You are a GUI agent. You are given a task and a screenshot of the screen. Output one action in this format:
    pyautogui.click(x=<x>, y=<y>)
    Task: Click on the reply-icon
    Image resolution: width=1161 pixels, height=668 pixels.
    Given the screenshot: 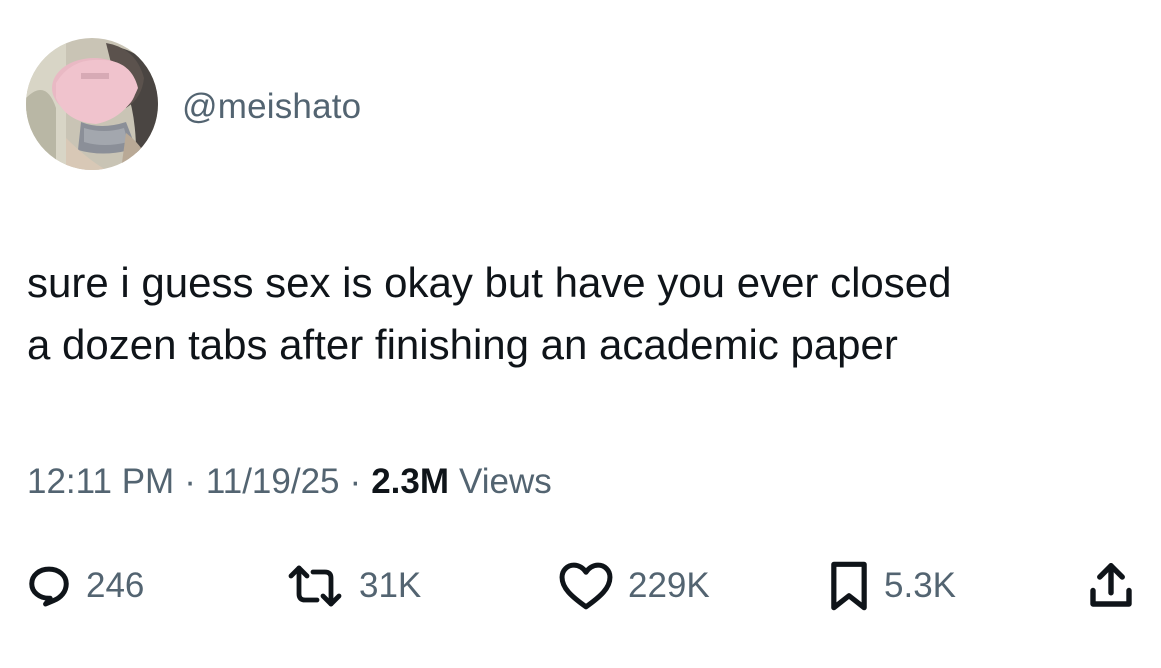 What is the action you would take?
    pyautogui.click(x=49, y=586)
    